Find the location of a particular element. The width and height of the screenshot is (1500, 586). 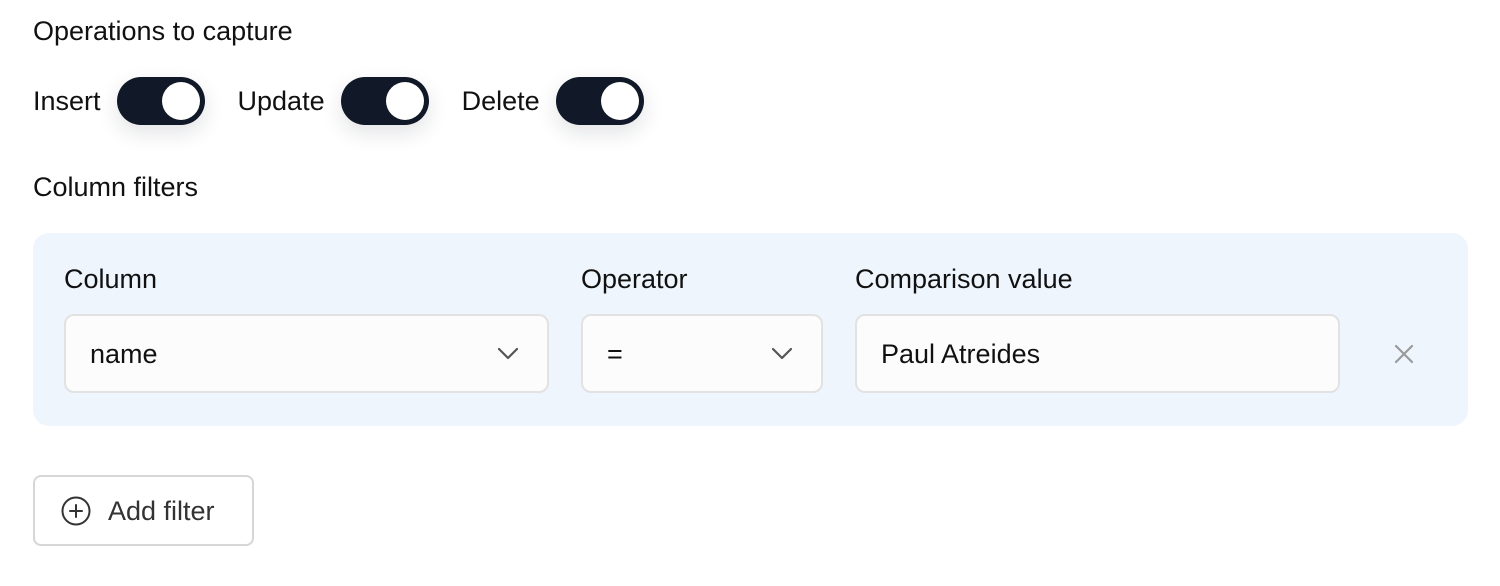

operation-update: Update is located at coordinates (333, 101).